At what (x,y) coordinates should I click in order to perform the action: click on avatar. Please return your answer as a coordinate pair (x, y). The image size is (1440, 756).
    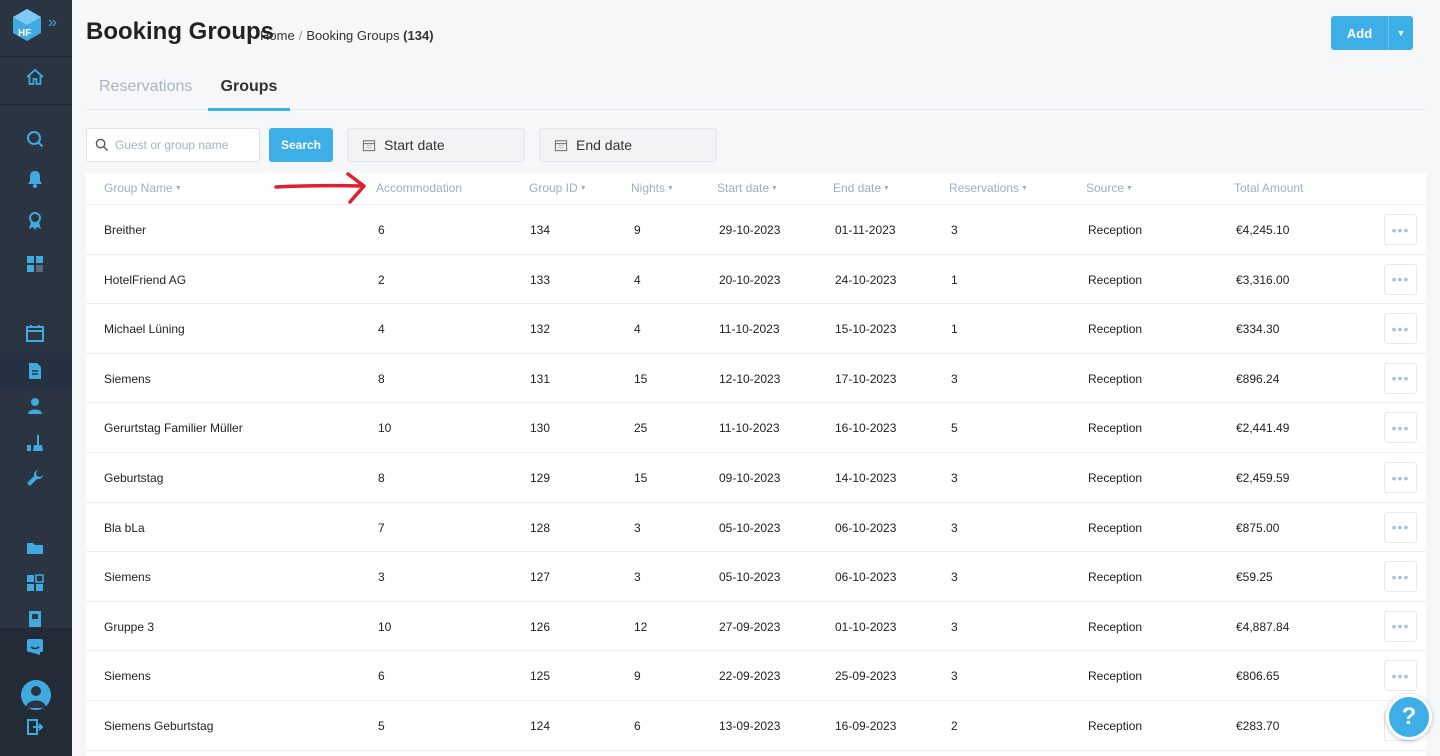
    Looking at the image, I should click on (36, 695).